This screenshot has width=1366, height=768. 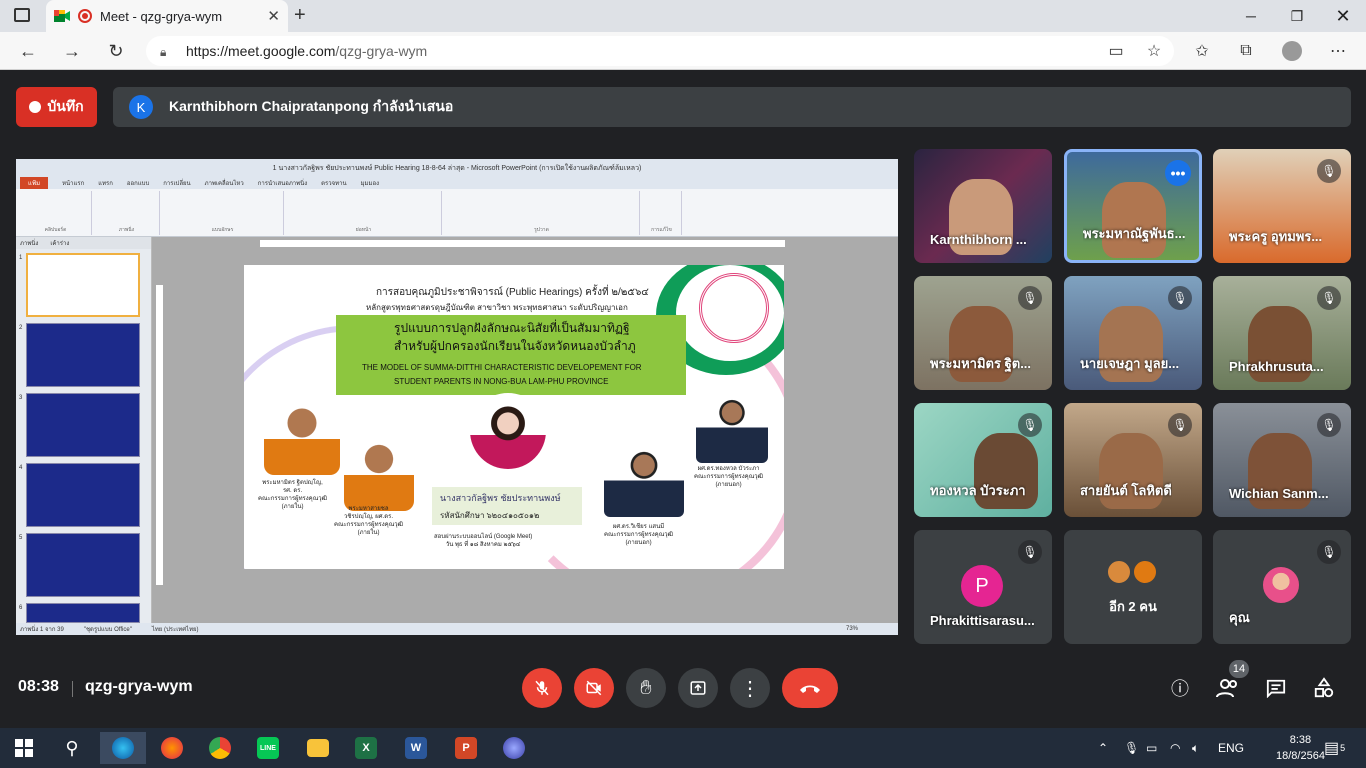 I want to click on powerpoint-taskbar-icon: P, so click(x=466, y=748).